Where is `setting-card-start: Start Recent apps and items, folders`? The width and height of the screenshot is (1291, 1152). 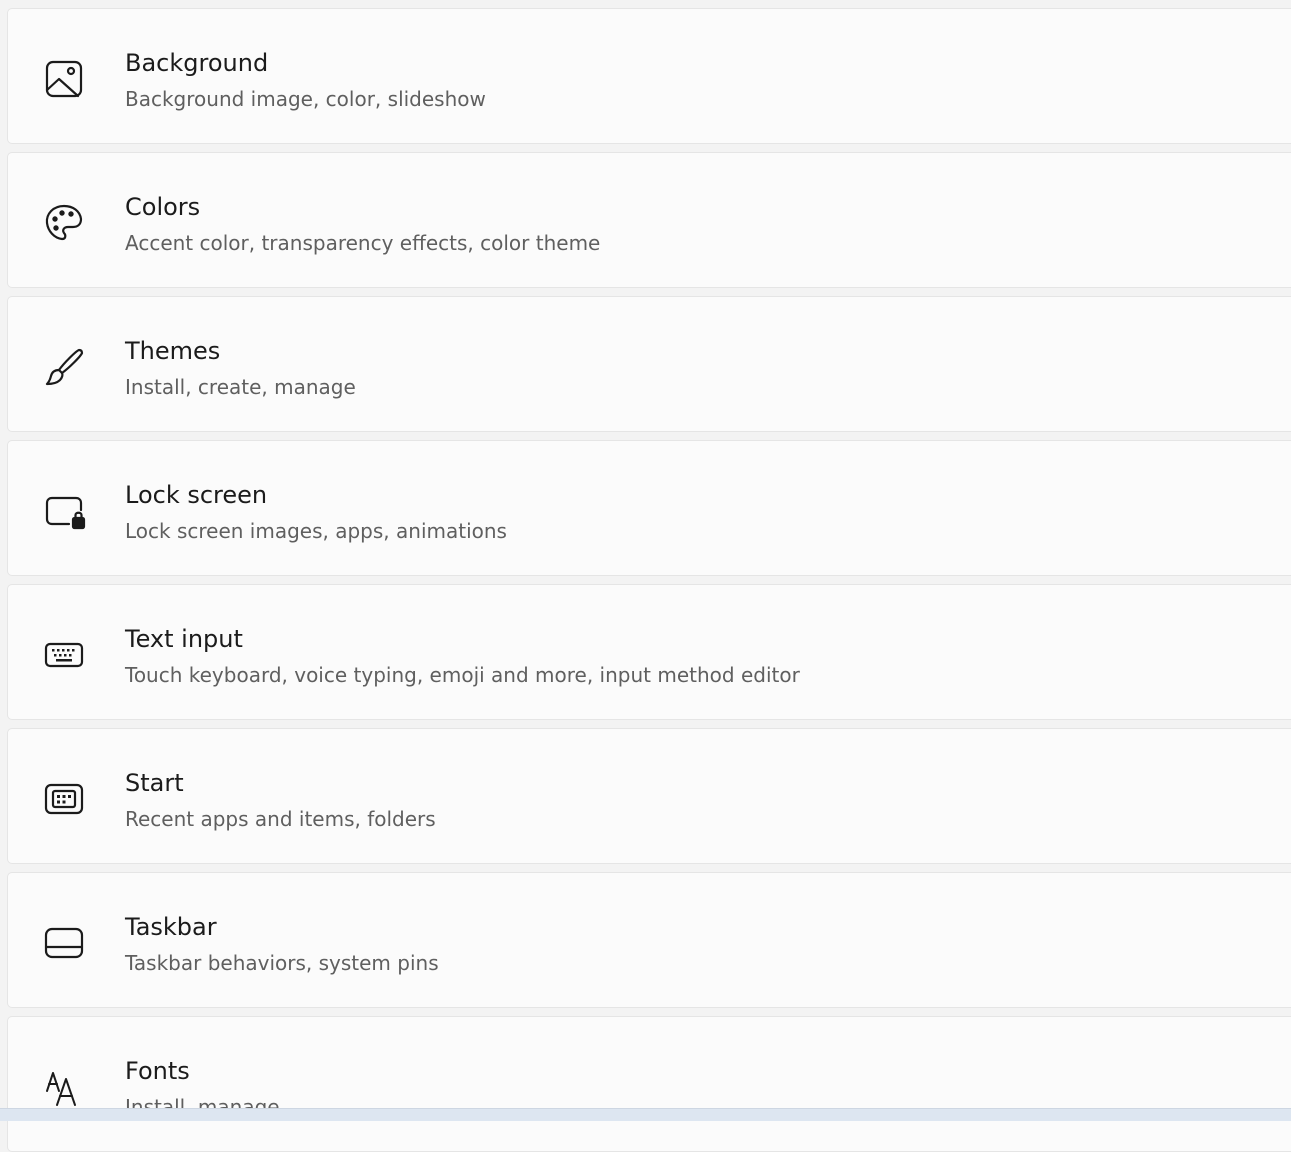 setting-card-start: Start Recent apps and items, folders is located at coordinates (649, 796).